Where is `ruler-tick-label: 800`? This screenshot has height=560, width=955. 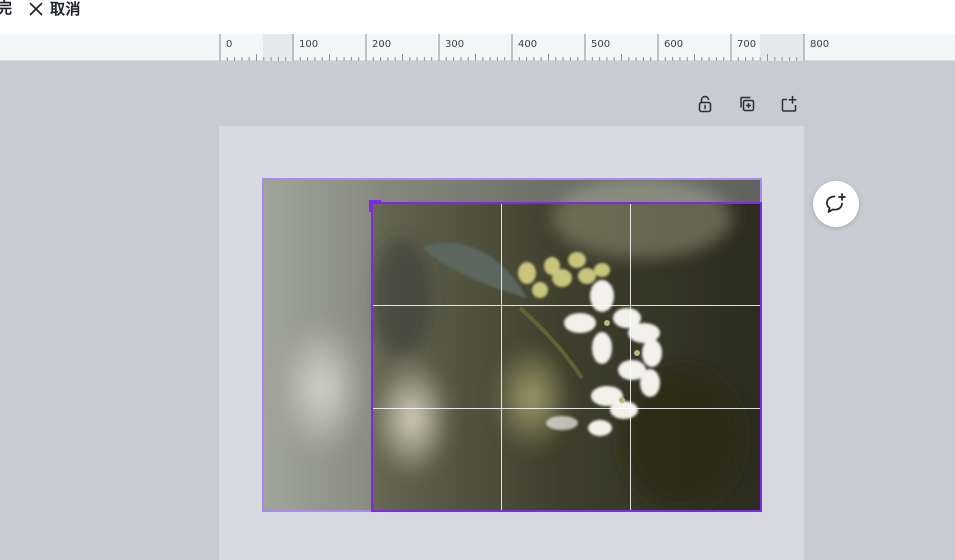 ruler-tick-label: 800 is located at coordinates (820, 44).